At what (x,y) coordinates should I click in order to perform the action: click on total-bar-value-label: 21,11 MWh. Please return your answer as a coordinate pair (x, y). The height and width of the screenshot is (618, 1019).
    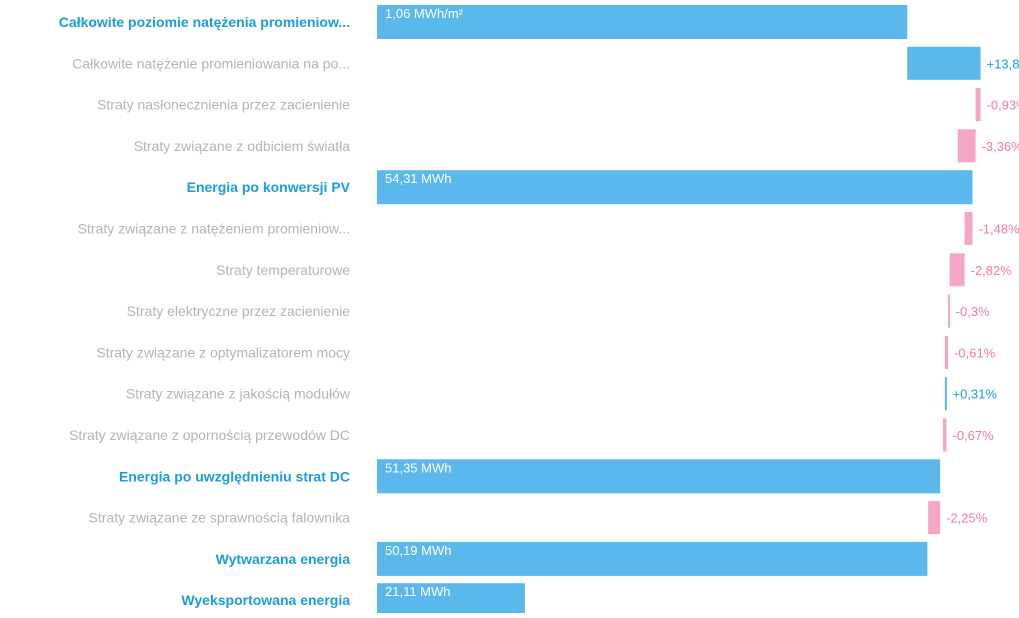
    Looking at the image, I should click on (418, 591).